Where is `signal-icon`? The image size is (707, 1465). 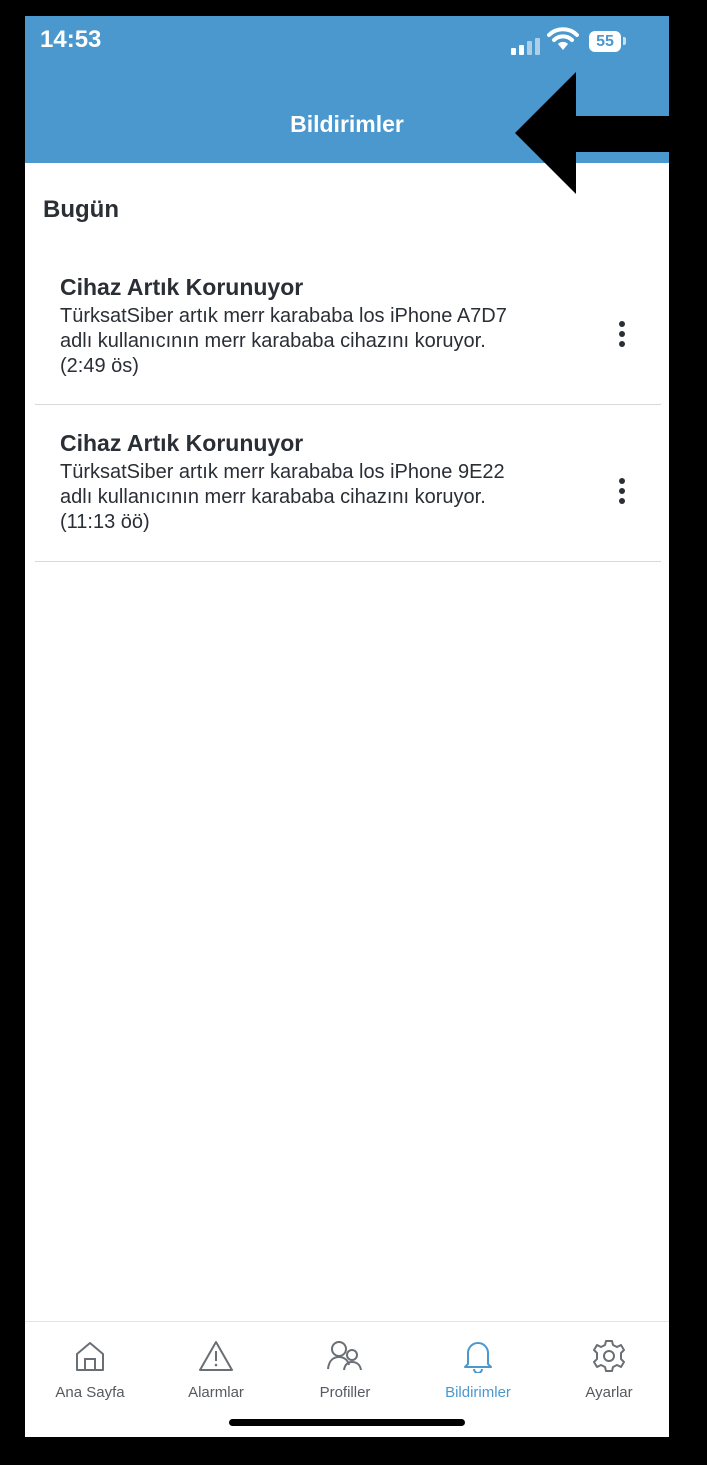 signal-icon is located at coordinates (525, 46).